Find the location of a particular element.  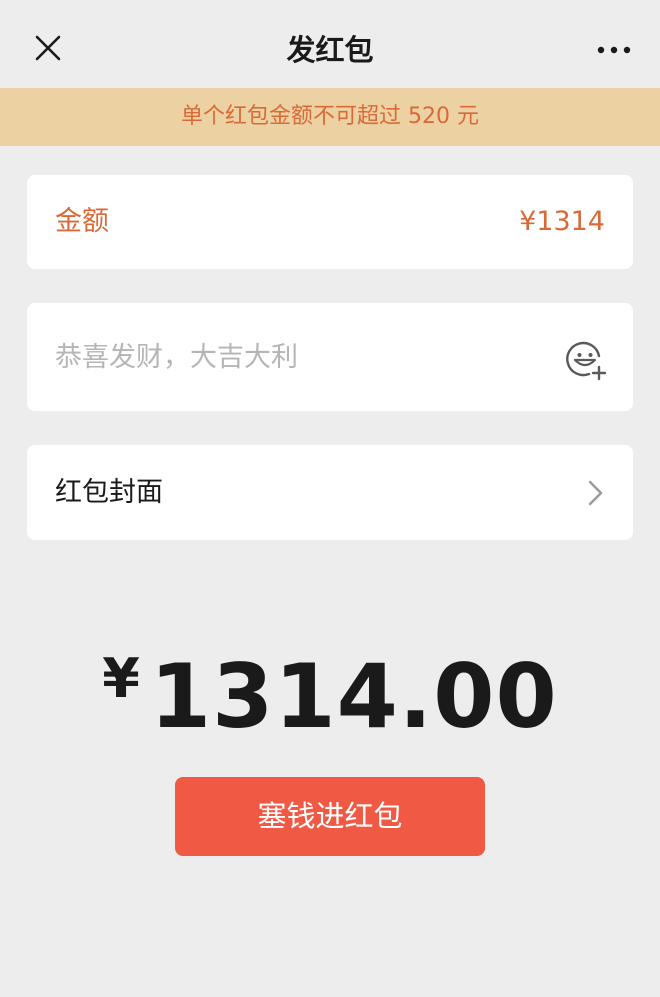

emoji-add-icon is located at coordinates (586, 360).